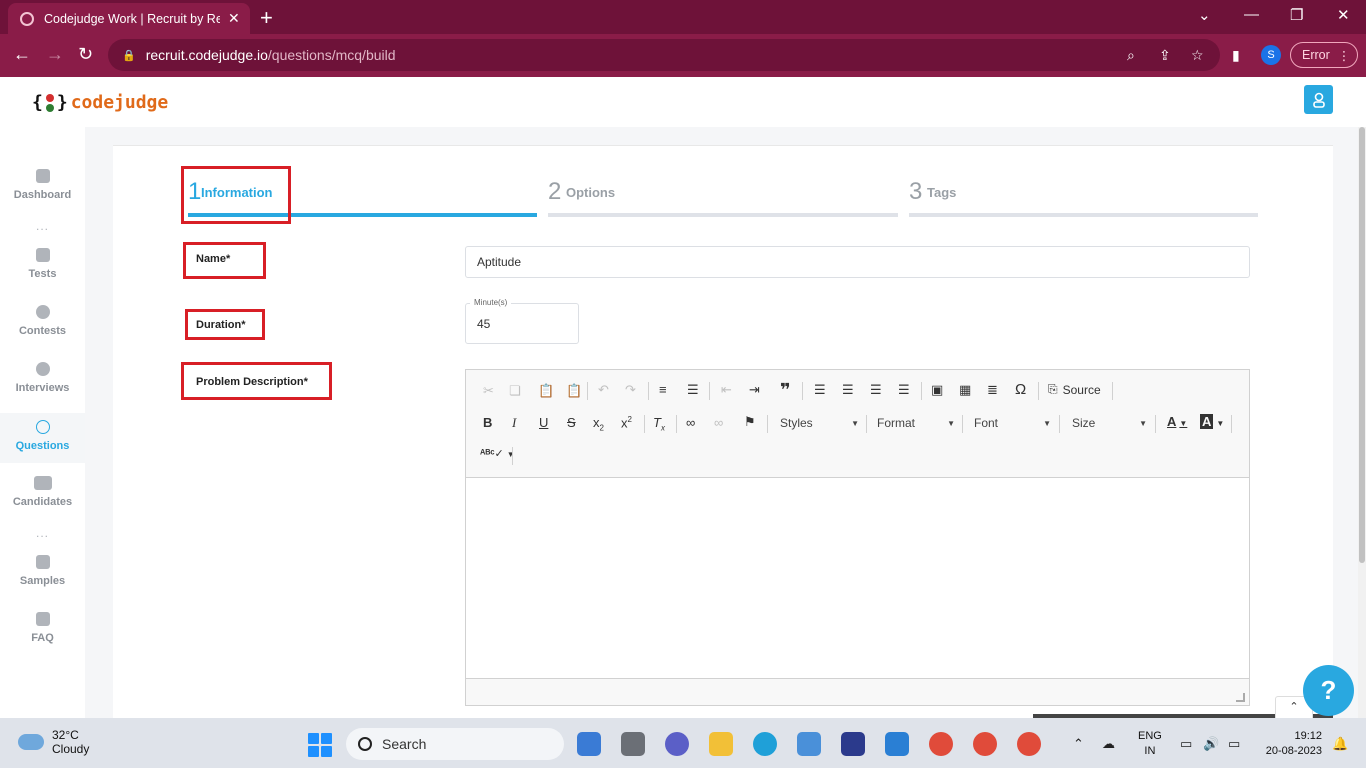 The width and height of the screenshot is (1366, 768). What do you see at coordinates (42, 385) in the screenshot?
I see `sidebar-item-interviews: Interviews` at bounding box center [42, 385].